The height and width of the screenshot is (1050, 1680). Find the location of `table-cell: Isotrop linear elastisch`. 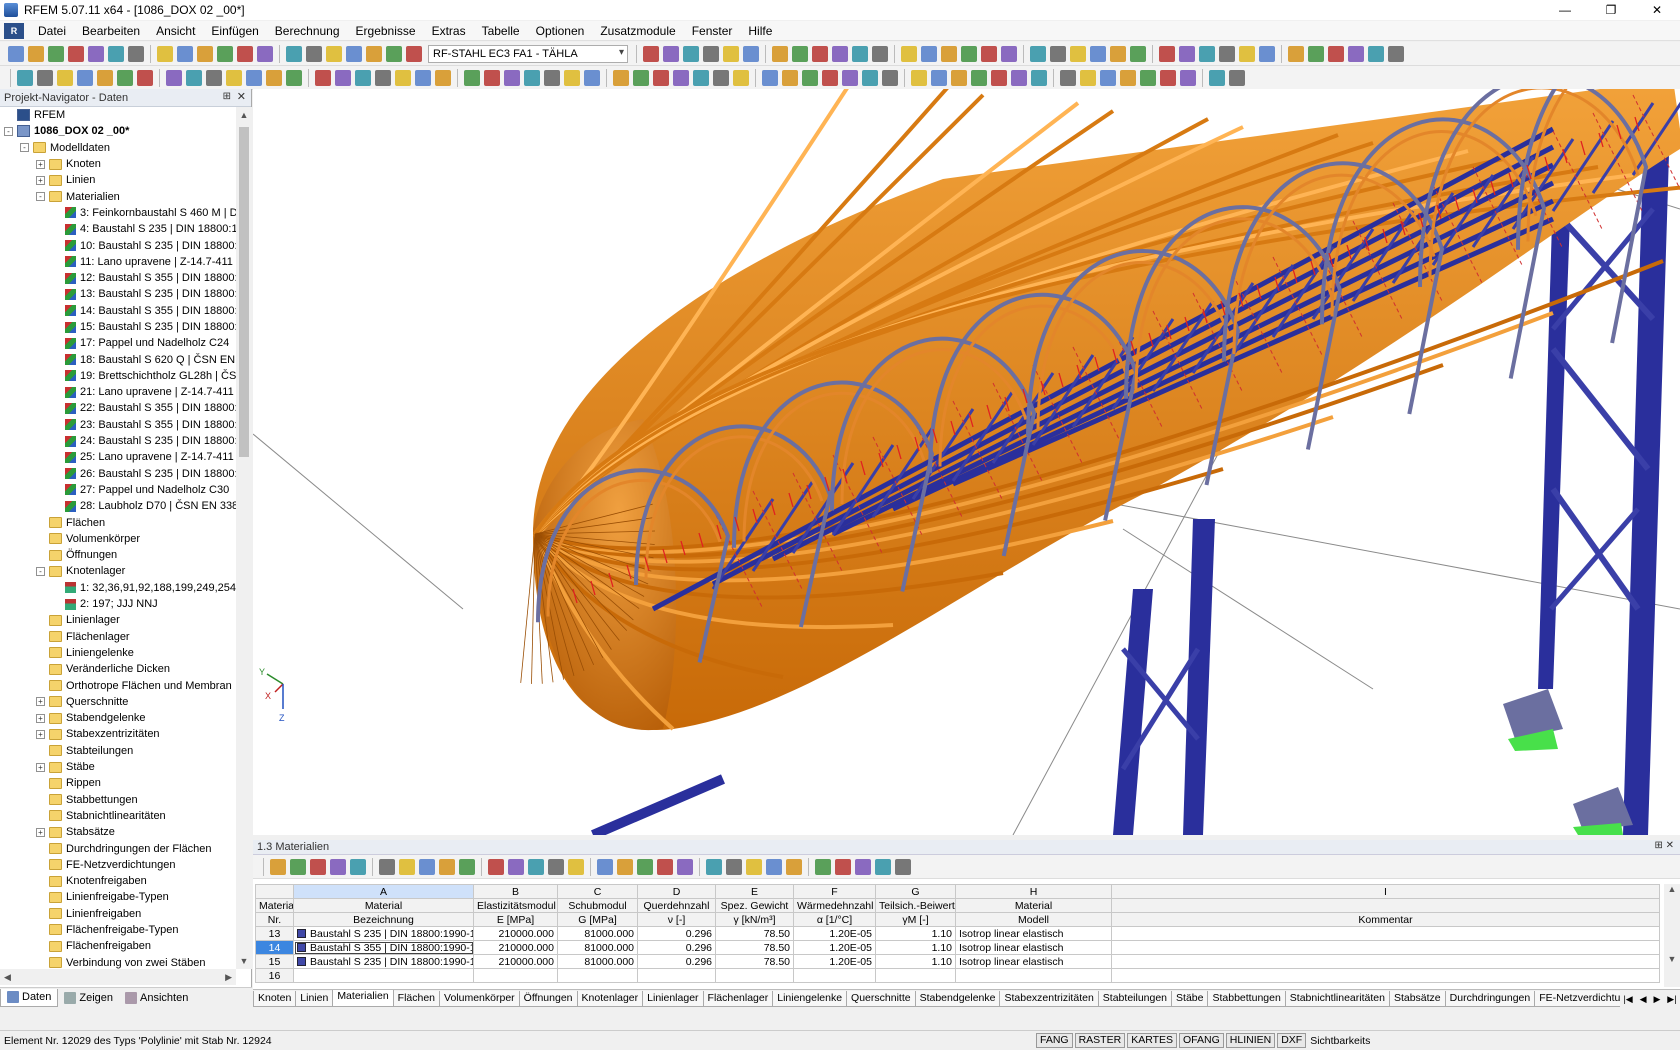

table-cell: Isotrop linear elastisch is located at coordinates (1033, 961).